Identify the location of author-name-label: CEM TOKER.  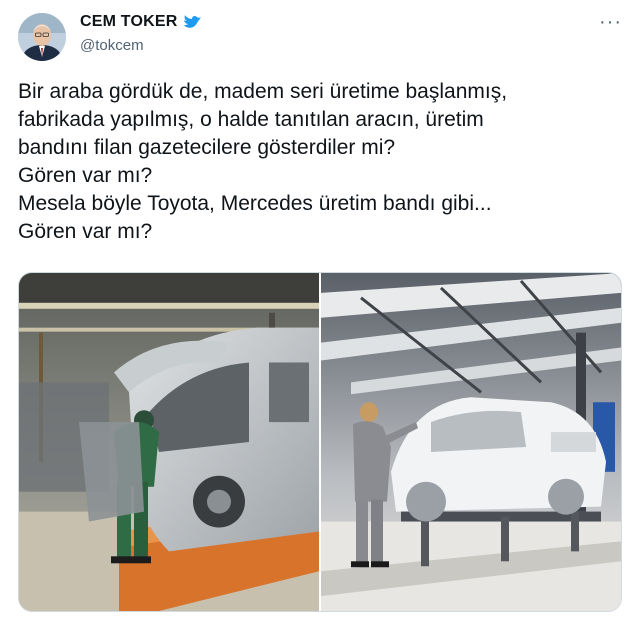
(129, 21).